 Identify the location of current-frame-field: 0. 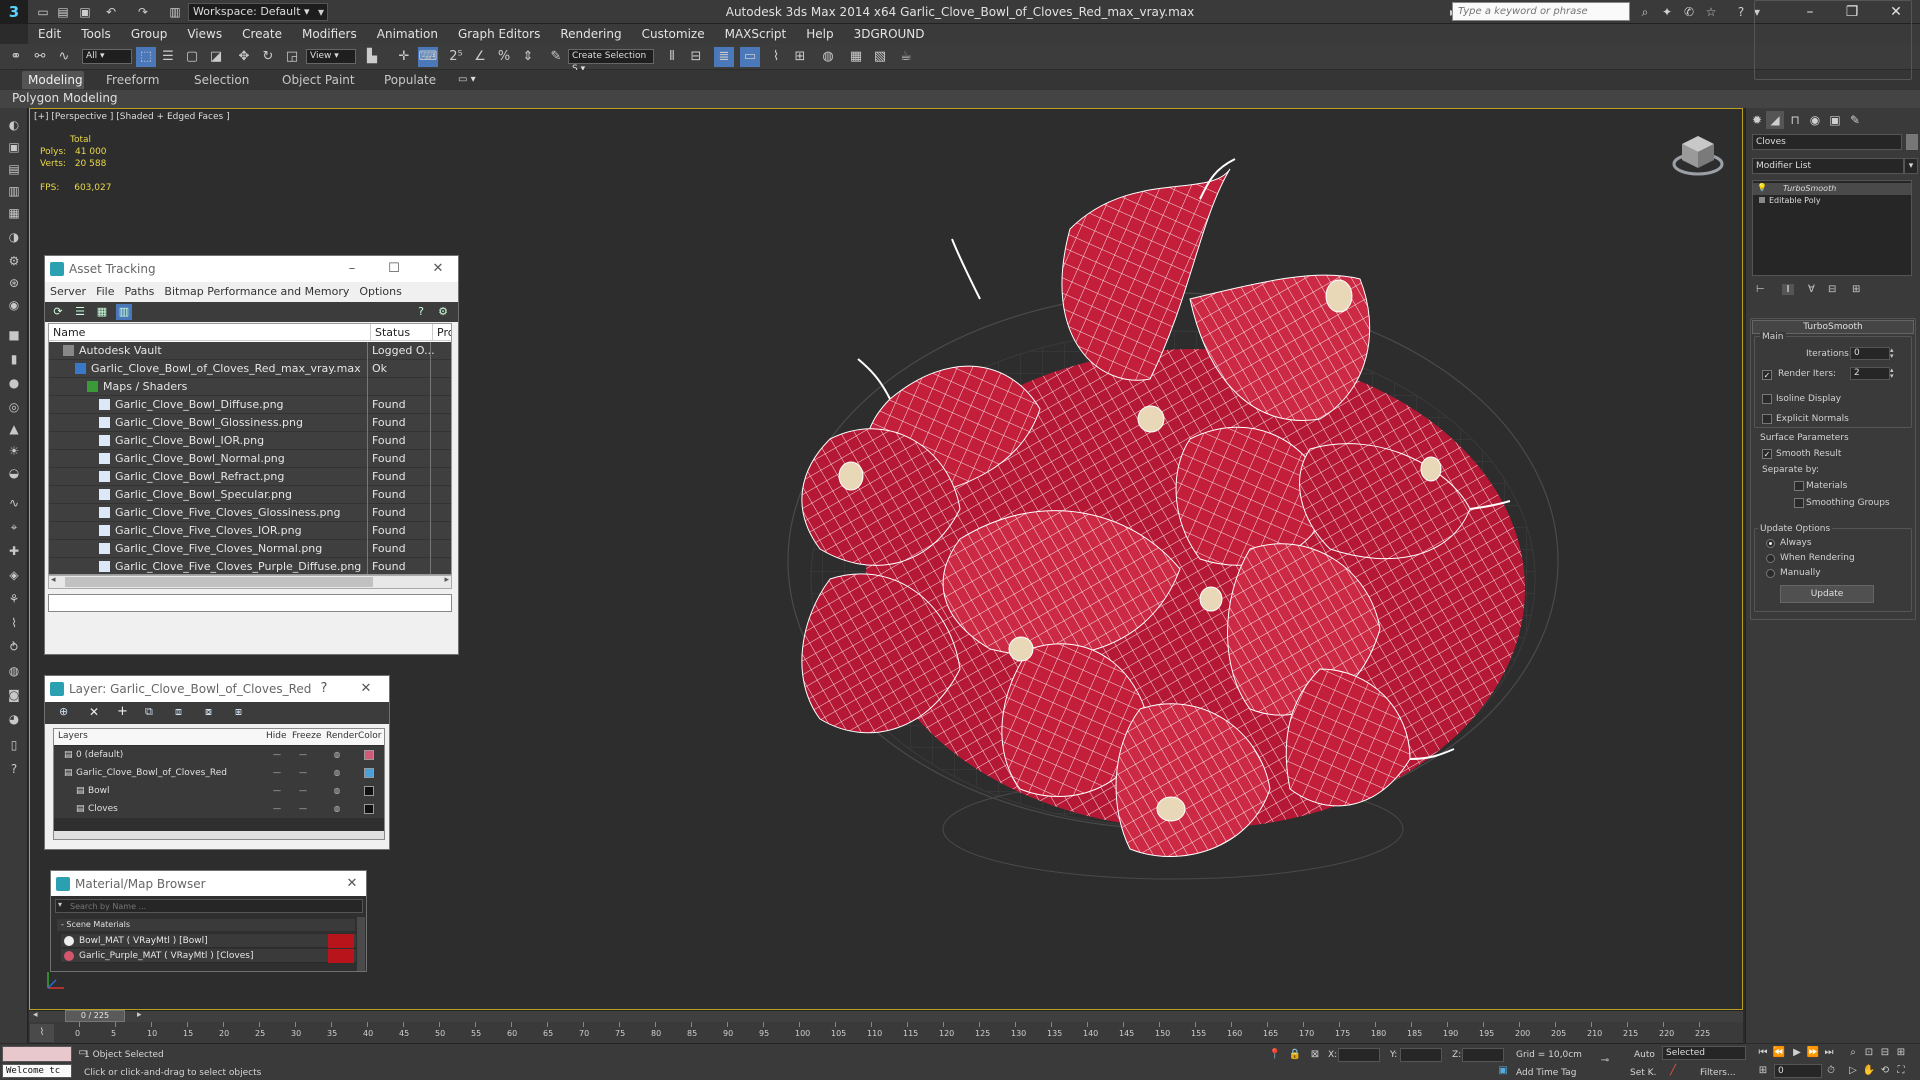
(1798, 1071).